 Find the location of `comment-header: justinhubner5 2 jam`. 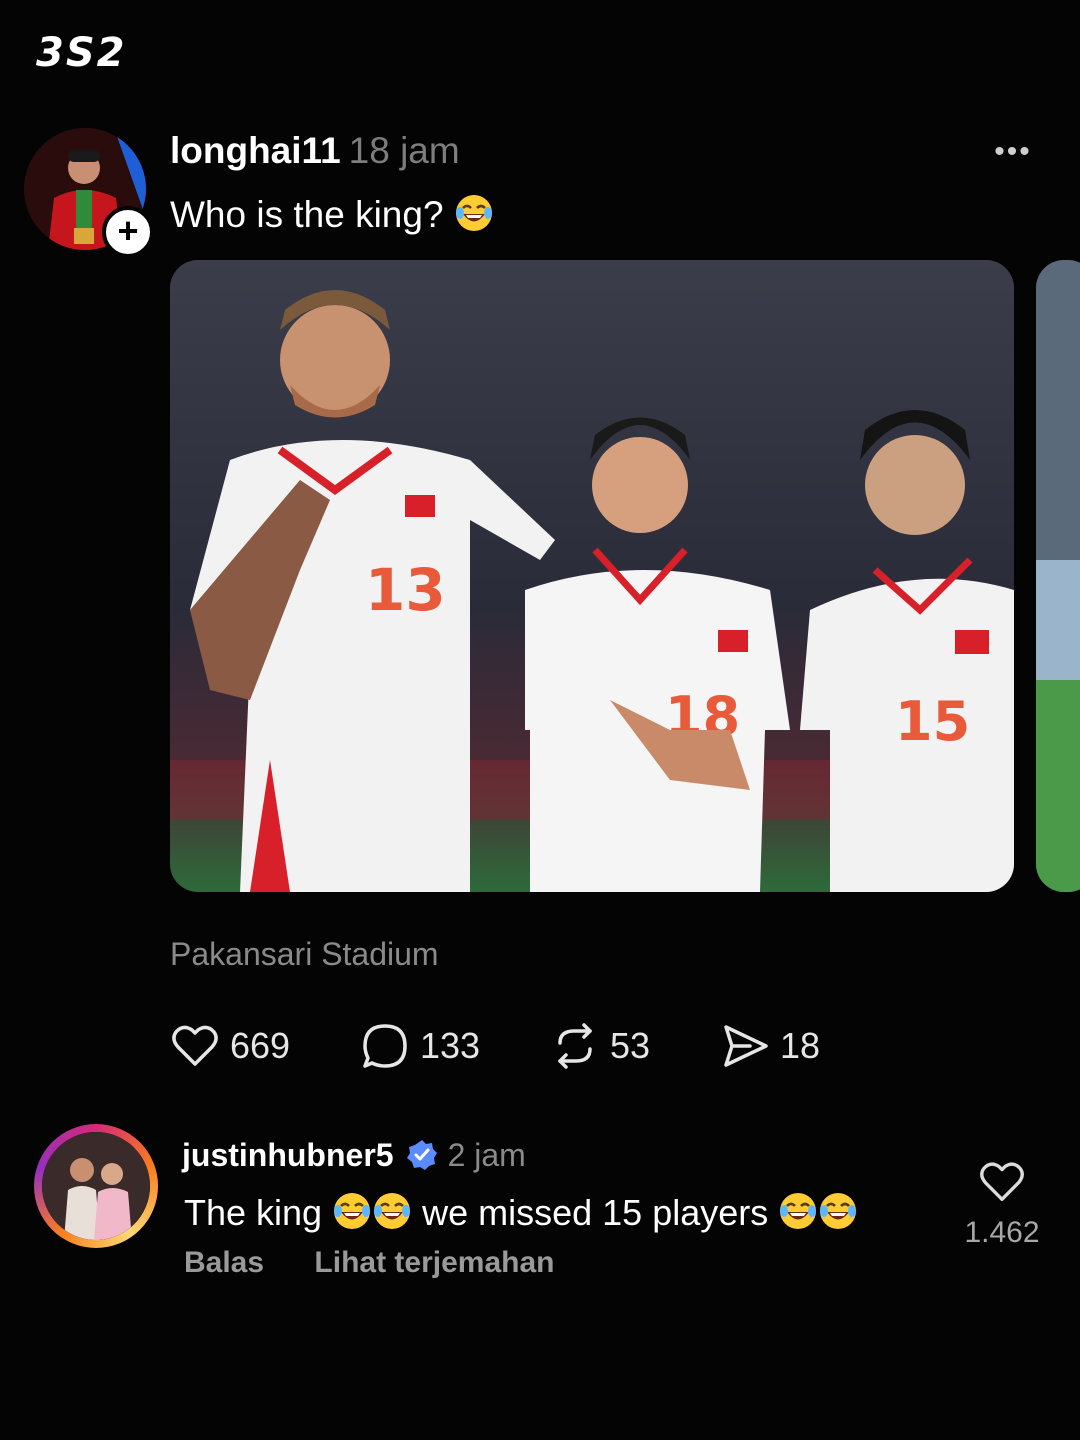

comment-header: justinhubner5 2 jam is located at coordinates (354, 1155).